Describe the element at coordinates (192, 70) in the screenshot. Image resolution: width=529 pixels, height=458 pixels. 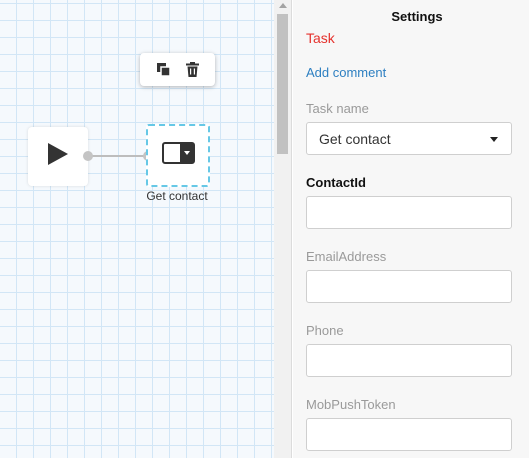
I see `trash-icon` at that location.